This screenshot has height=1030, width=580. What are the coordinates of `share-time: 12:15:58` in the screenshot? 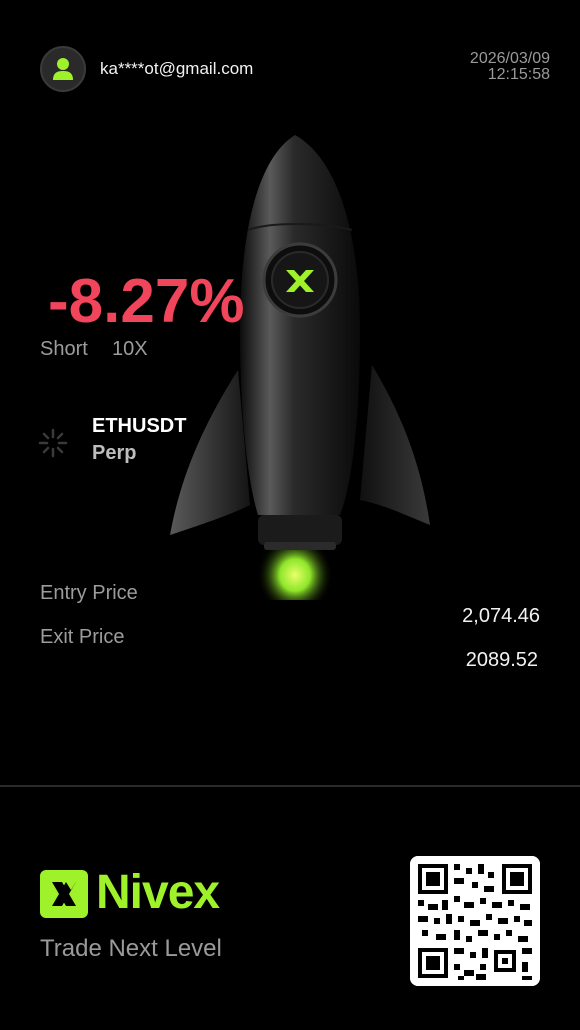 It's located at (518, 74).